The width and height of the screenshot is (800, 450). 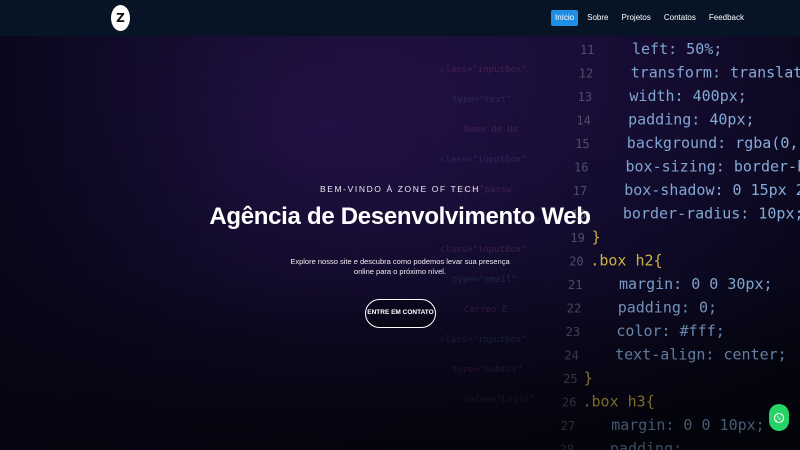 What do you see at coordinates (680, 18) in the screenshot?
I see `nav-item-contatos: Contatos` at bounding box center [680, 18].